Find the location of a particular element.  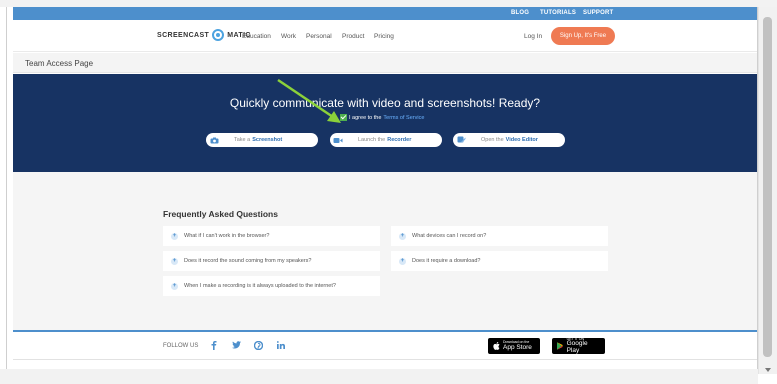

video-camera-icon is located at coordinates (338, 140).